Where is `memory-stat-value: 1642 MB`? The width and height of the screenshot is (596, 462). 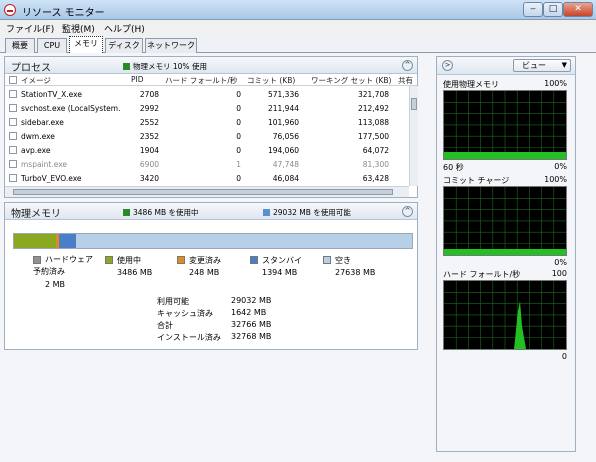
memory-stat-value: 1642 MB is located at coordinates (249, 312).